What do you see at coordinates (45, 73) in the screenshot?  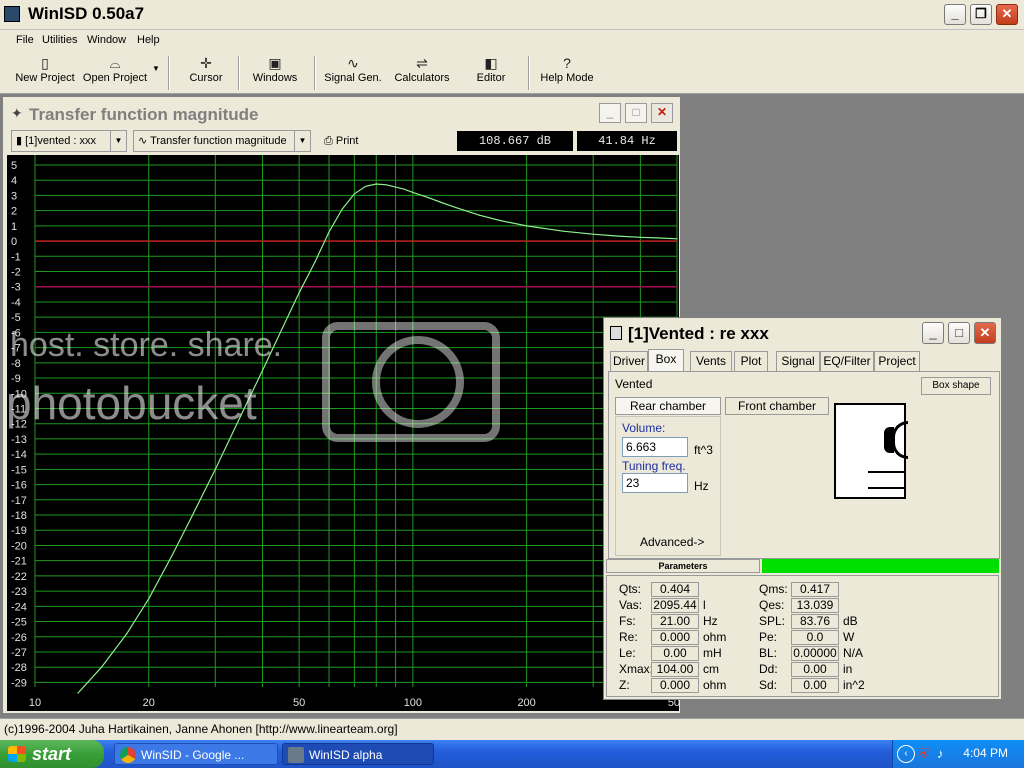 I see `new-project-button: ▯ New Project` at bounding box center [45, 73].